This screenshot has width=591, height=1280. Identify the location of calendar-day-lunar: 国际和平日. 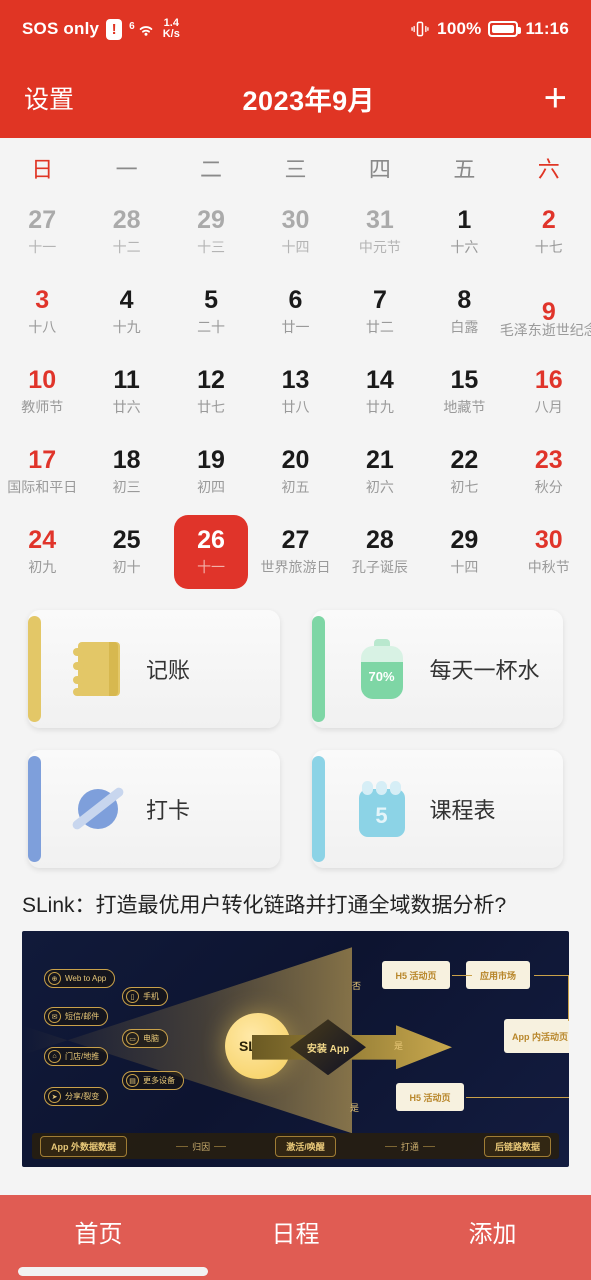
(42, 486).